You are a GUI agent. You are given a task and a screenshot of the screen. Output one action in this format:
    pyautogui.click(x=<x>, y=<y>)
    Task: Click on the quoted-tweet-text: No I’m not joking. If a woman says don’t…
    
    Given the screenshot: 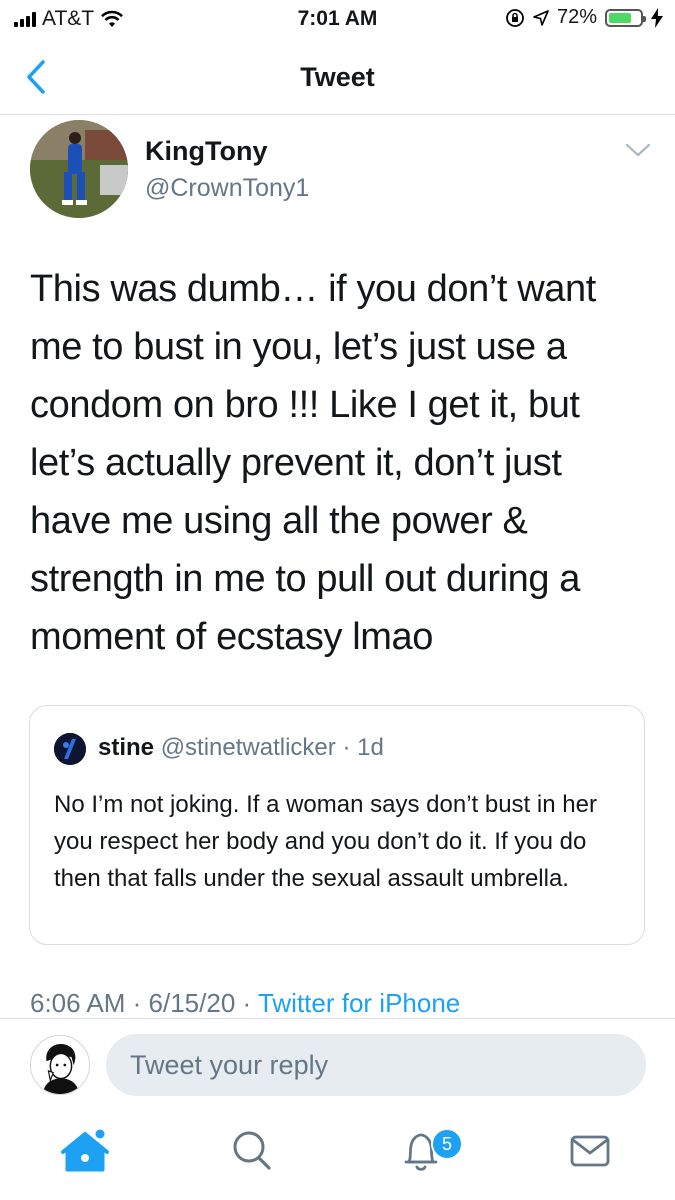 What is the action you would take?
    pyautogui.click(x=325, y=841)
    